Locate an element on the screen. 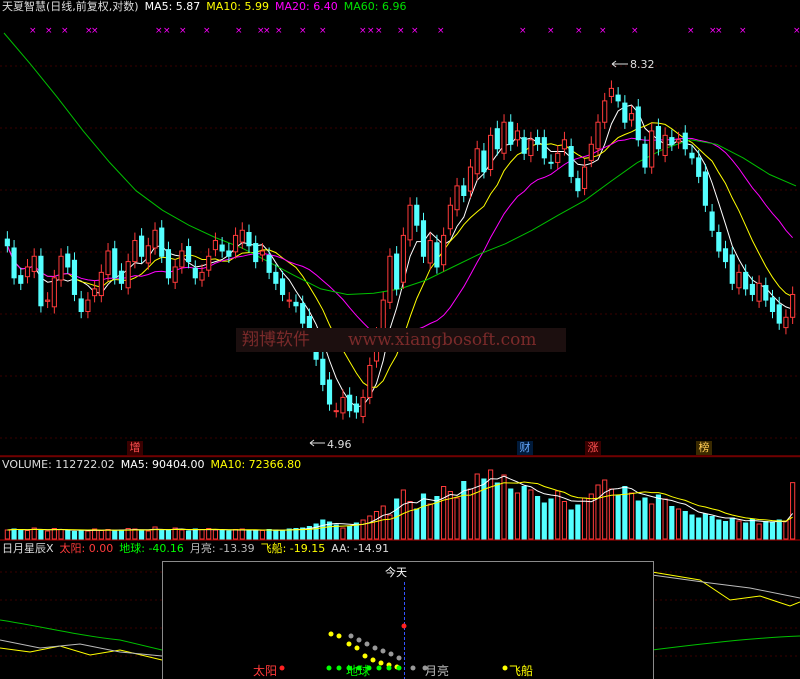  watermark-cn: 翔博软件 is located at coordinates (276, 340).